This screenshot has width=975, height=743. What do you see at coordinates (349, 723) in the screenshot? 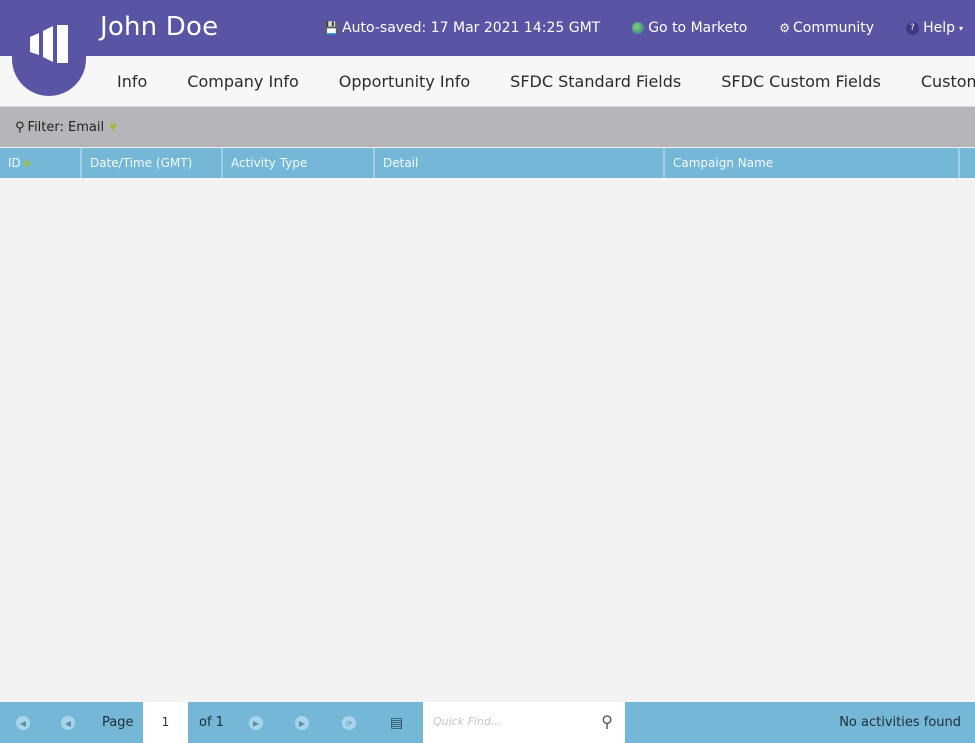
I see `refresh-button: ⟳` at bounding box center [349, 723].